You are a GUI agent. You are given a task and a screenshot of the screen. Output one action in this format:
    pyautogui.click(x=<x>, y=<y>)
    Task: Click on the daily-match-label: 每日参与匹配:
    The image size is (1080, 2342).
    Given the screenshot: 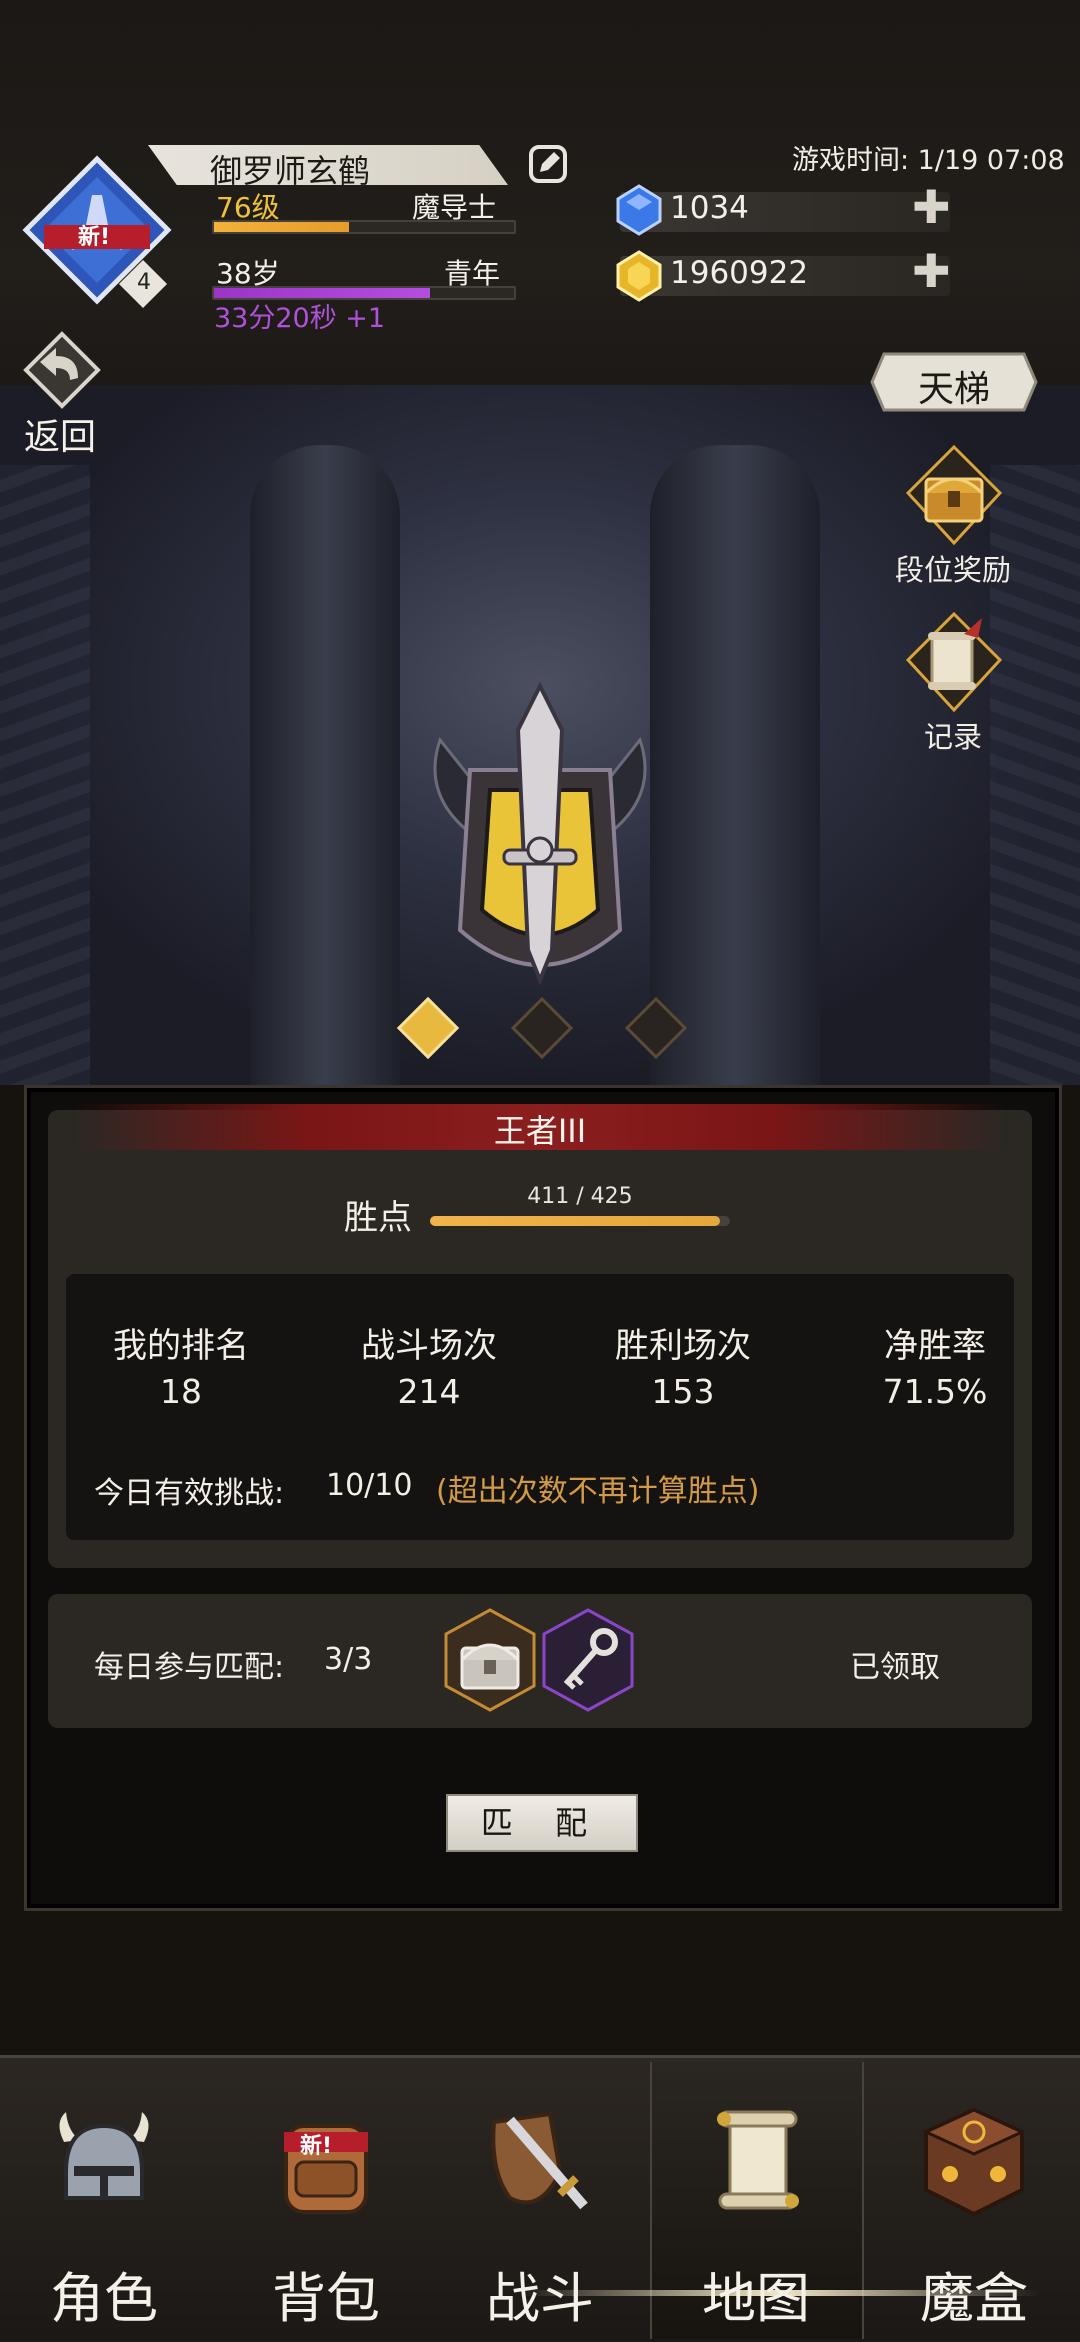 What is the action you would take?
    pyautogui.click(x=189, y=1667)
    